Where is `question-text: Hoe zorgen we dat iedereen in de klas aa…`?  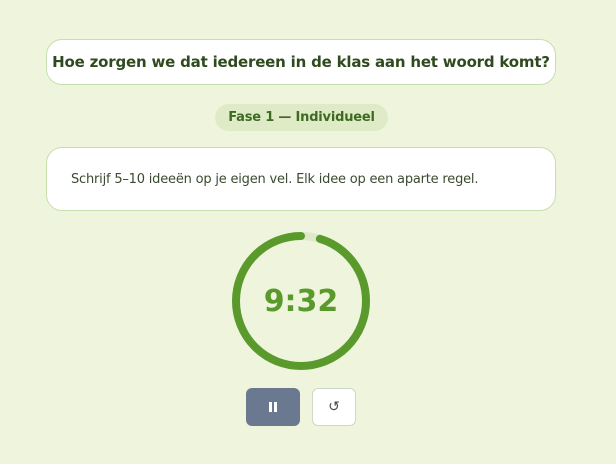 question-text: Hoe zorgen we dat iedereen in de klas aa… is located at coordinates (301, 62).